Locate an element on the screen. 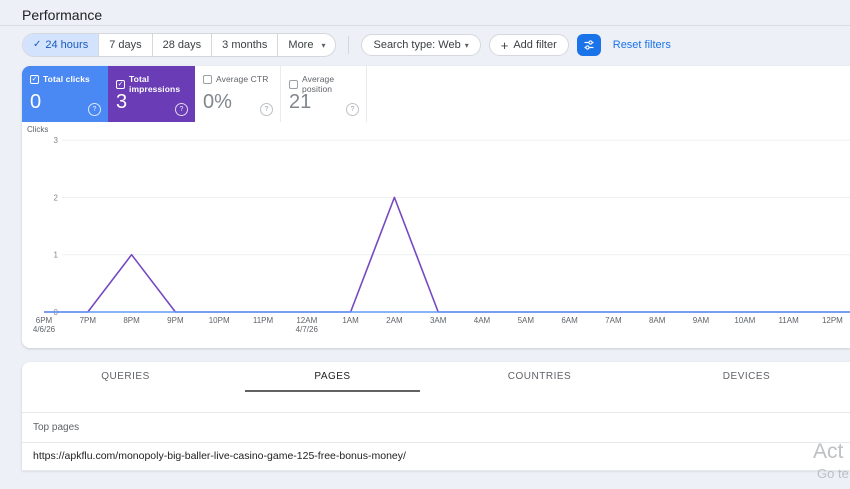  svg-text: 3 is located at coordinates (56, 140).